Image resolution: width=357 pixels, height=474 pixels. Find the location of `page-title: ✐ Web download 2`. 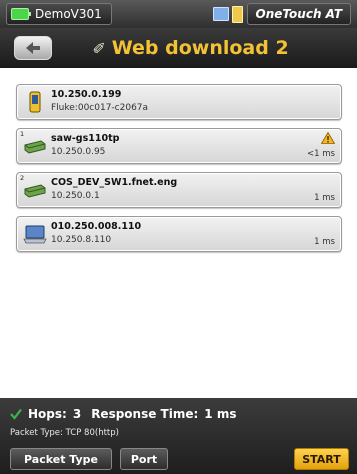

page-title: ✐ Web download 2 is located at coordinates (190, 48).